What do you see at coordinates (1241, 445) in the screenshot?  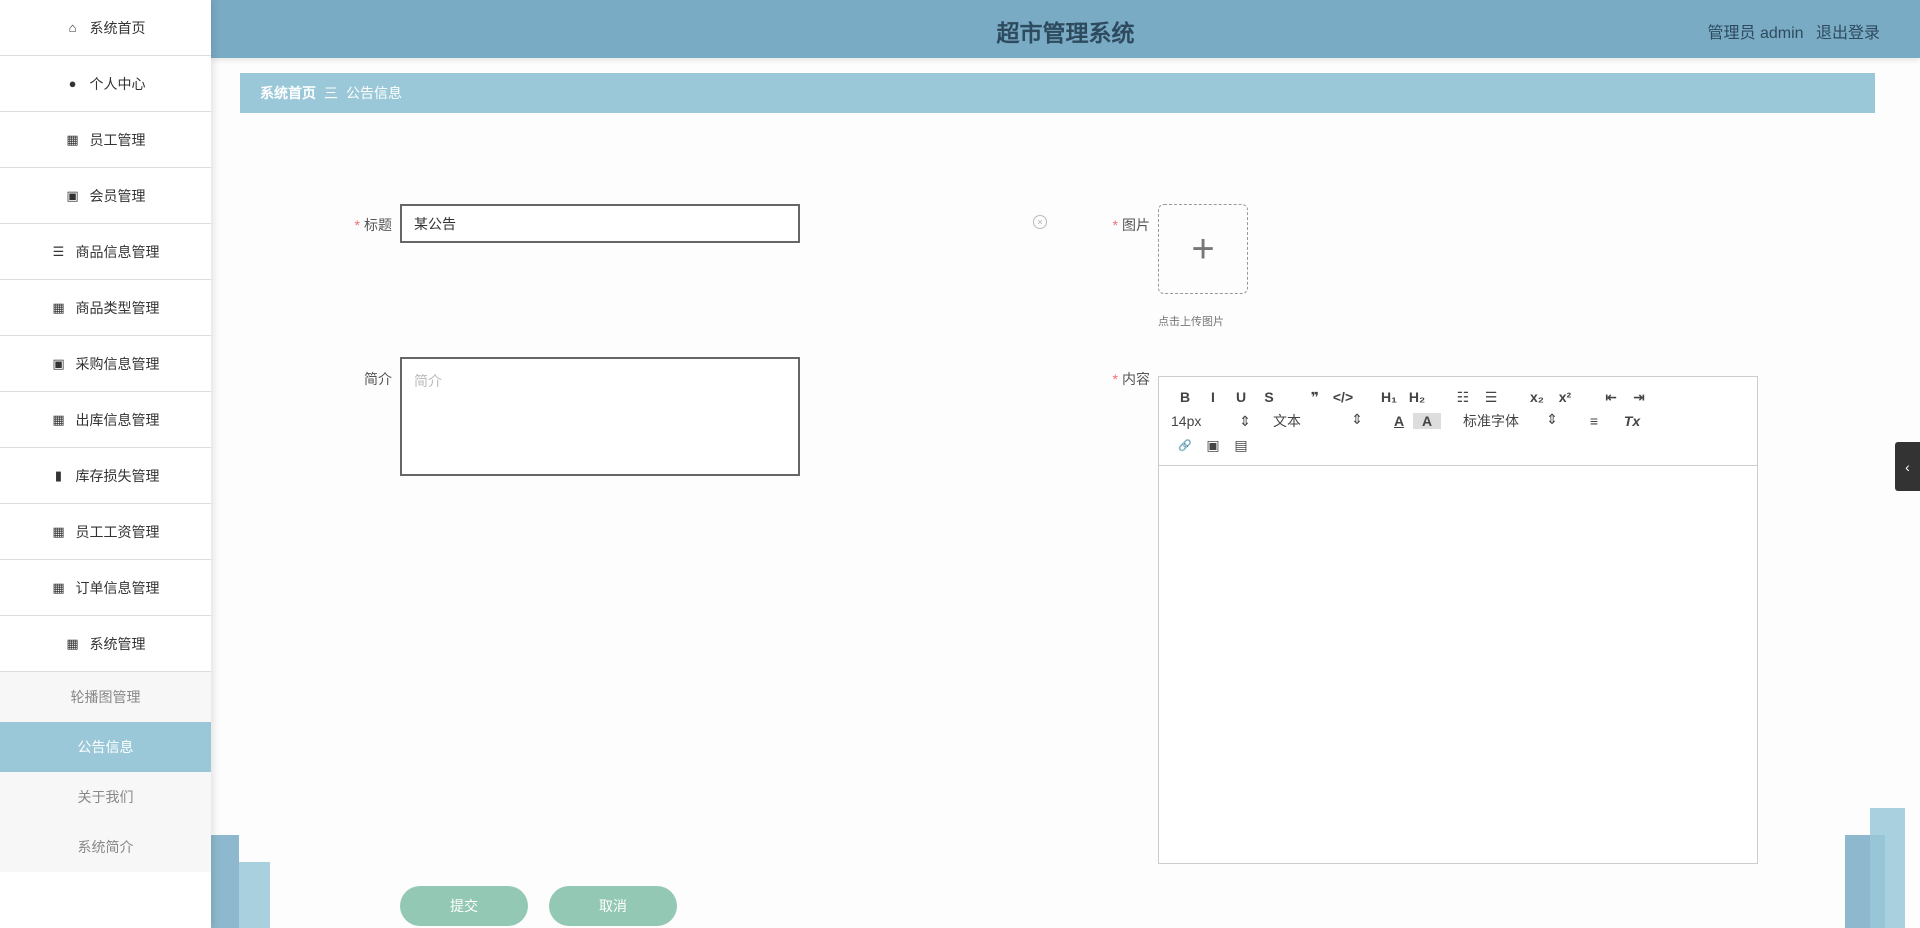 I see `video-icon: ▤` at bounding box center [1241, 445].